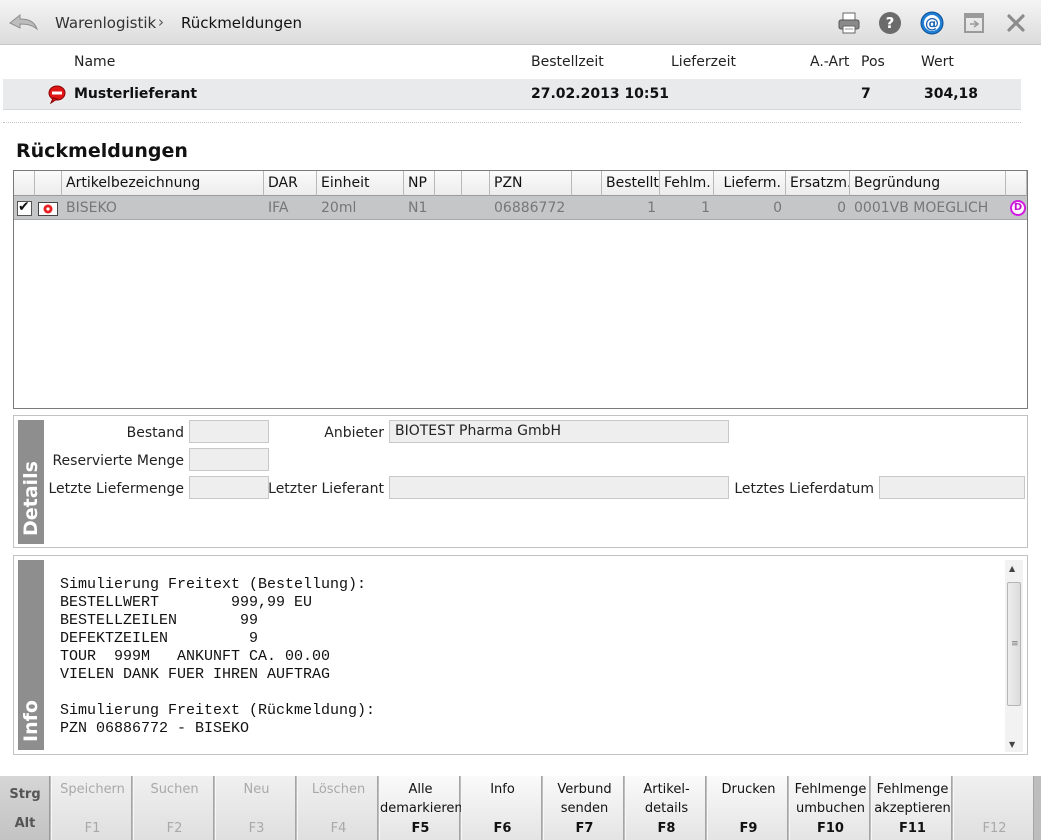 The width and height of the screenshot is (1041, 840). Describe the element at coordinates (24, 207) in the screenshot. I see `row-checkbox: ✔` at that location.